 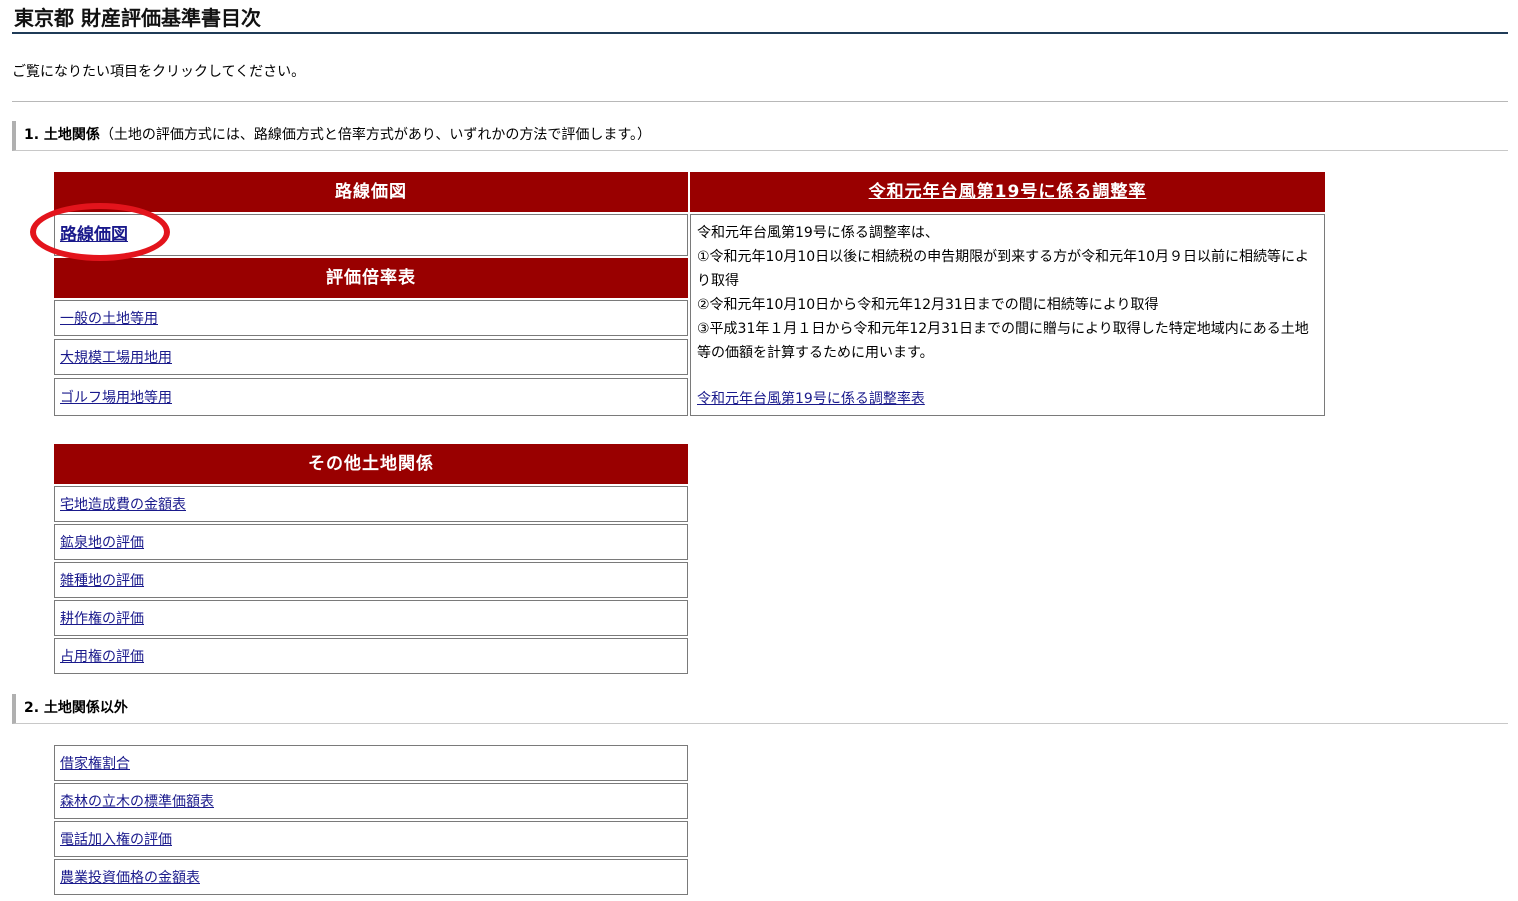 I want to click on typhoon-header: 令和元年台風第19号に係る調整率, so click(x=1007, y=192).